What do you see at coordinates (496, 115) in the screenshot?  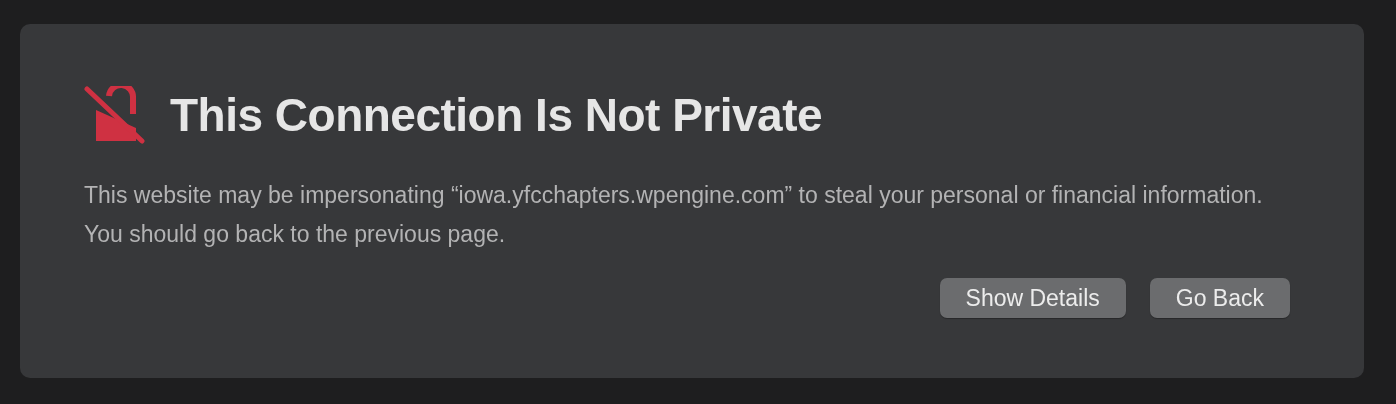 I see `dialog-title: This Connection Is Not Private` at bounding box center [496, 115].